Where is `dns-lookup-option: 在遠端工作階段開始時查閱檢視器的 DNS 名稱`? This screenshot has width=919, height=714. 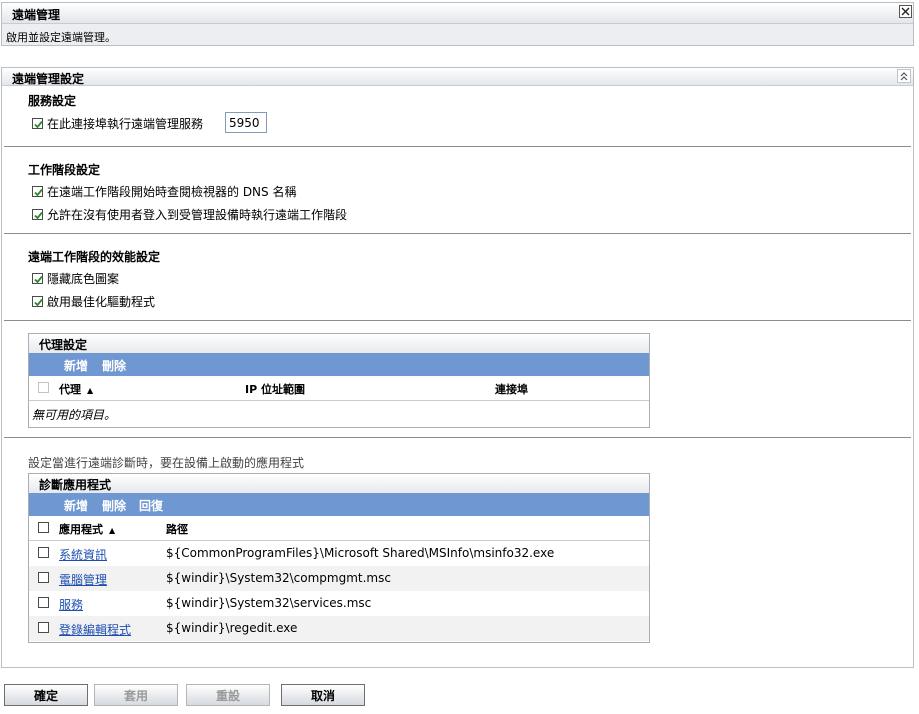
dns-lookup-option: 在遠端工作階段開始時查閱檢視器的 DNS 名稱 is located at coordinates (164, 191).